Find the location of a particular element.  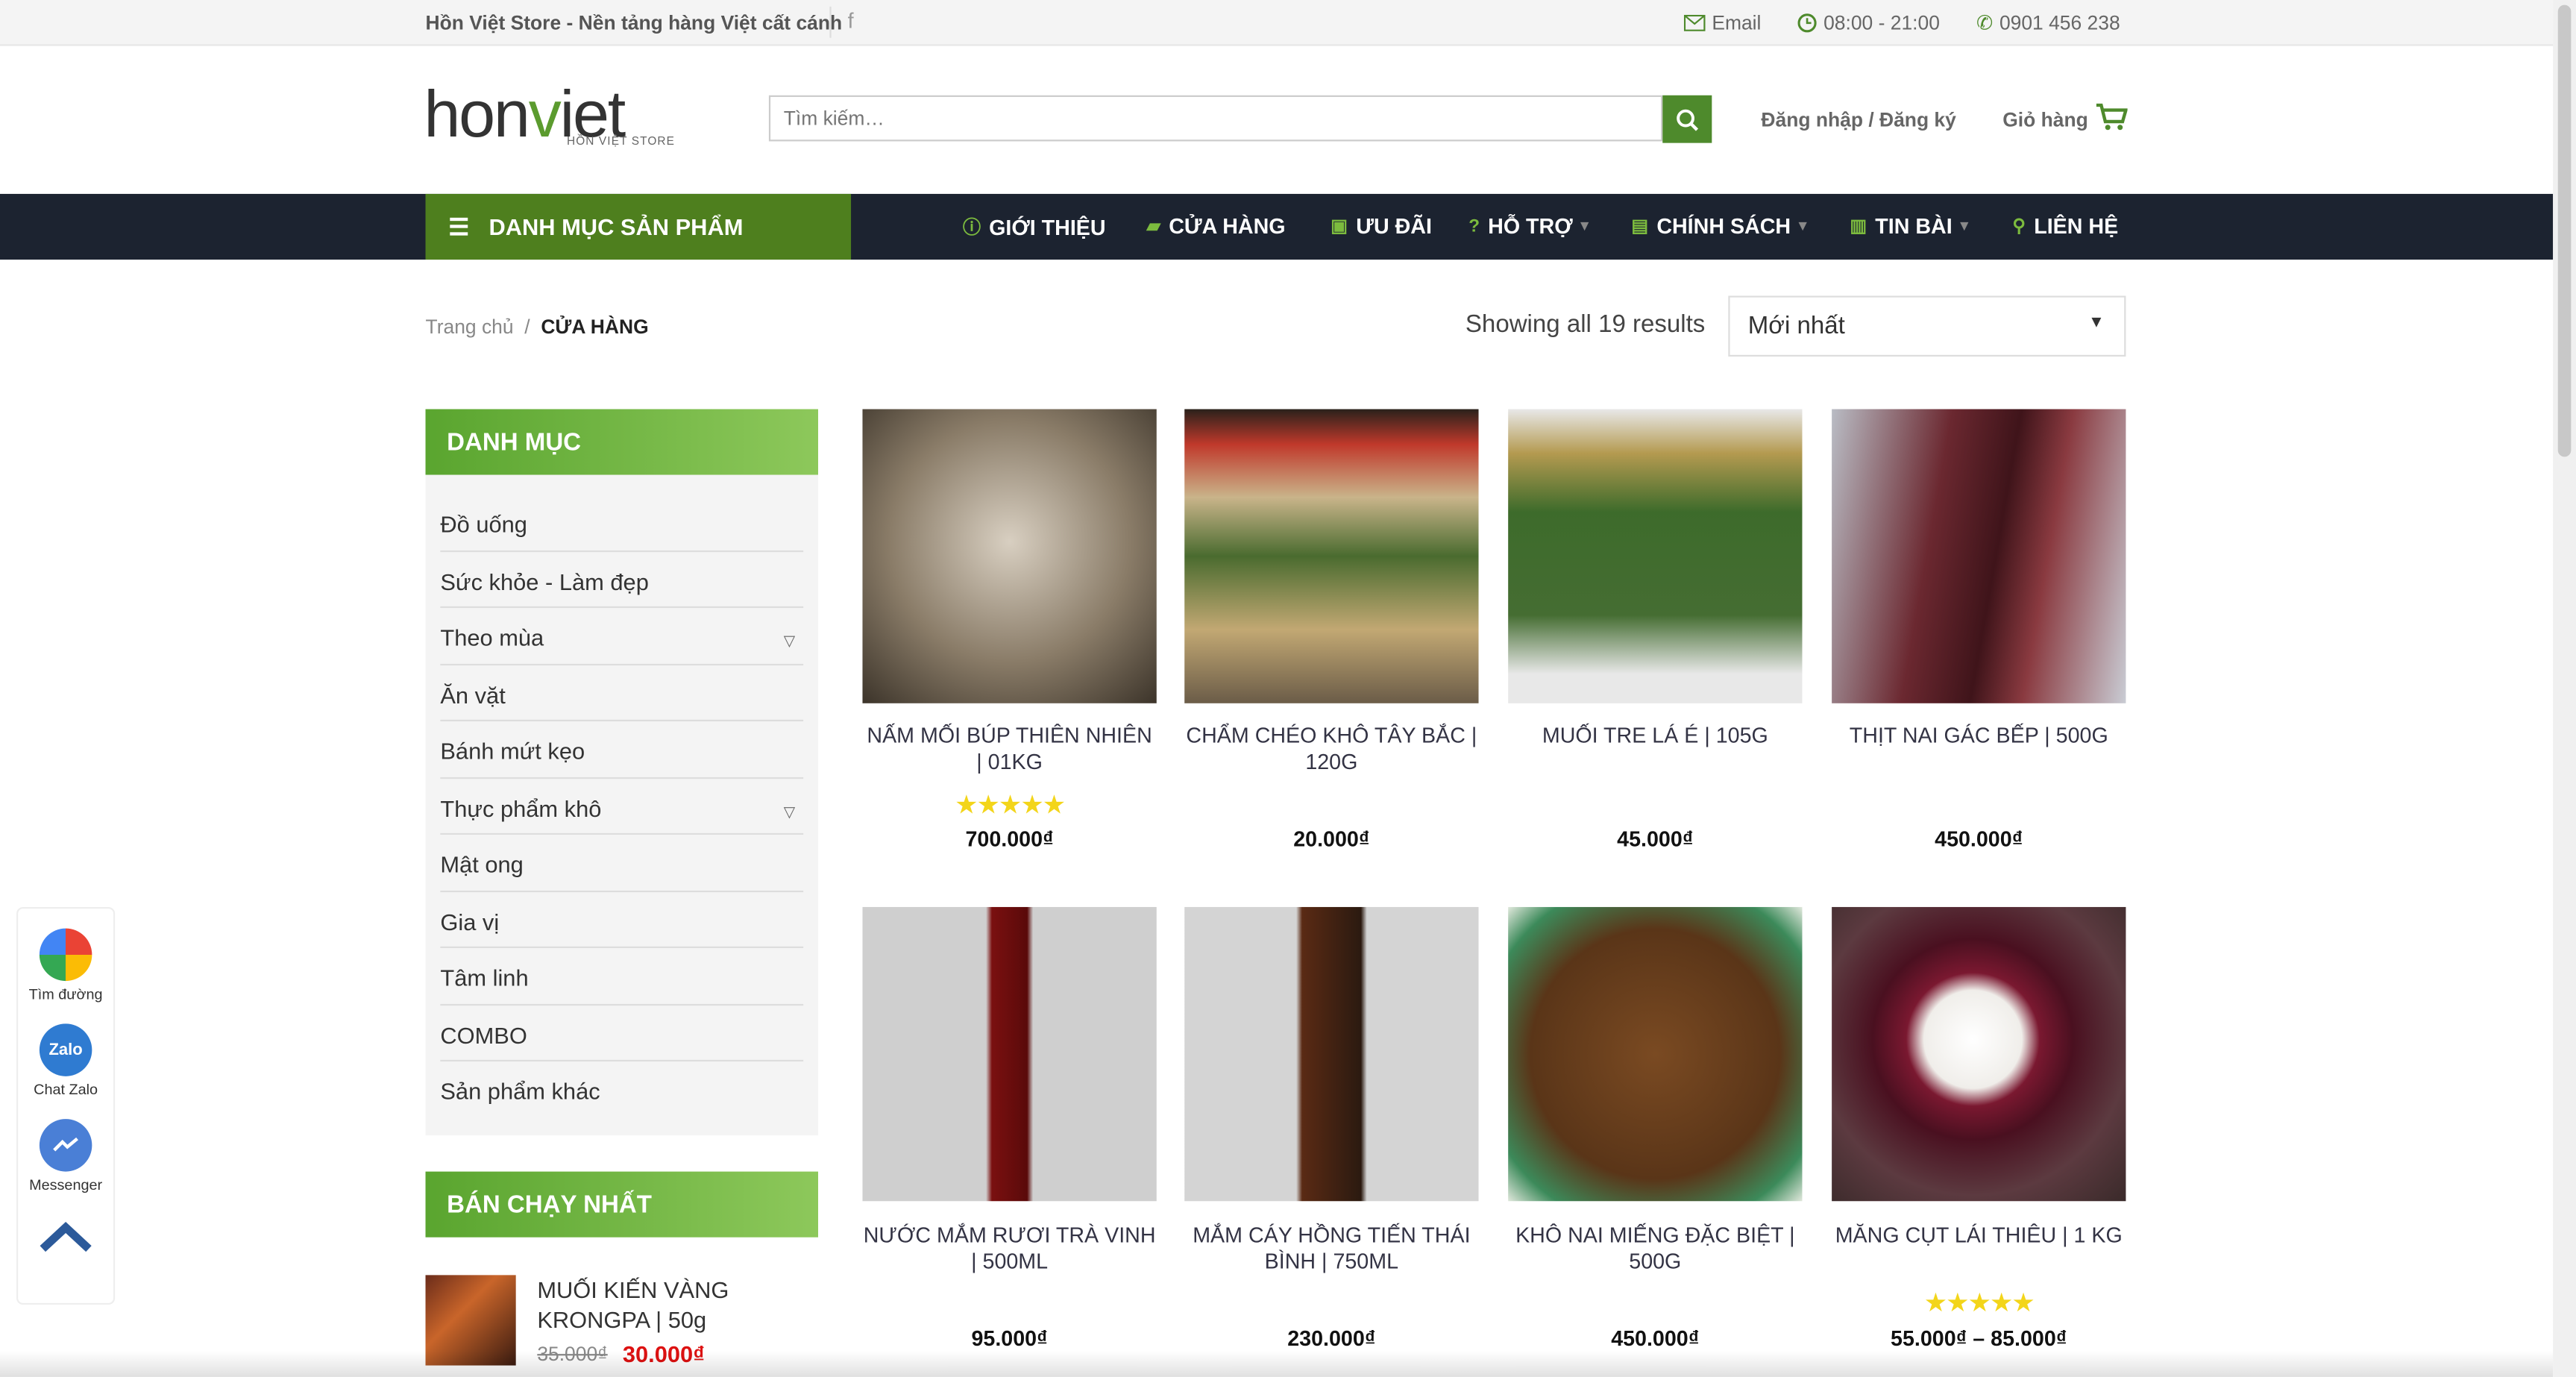

mail-icon is located at coordinates (1694, 22).